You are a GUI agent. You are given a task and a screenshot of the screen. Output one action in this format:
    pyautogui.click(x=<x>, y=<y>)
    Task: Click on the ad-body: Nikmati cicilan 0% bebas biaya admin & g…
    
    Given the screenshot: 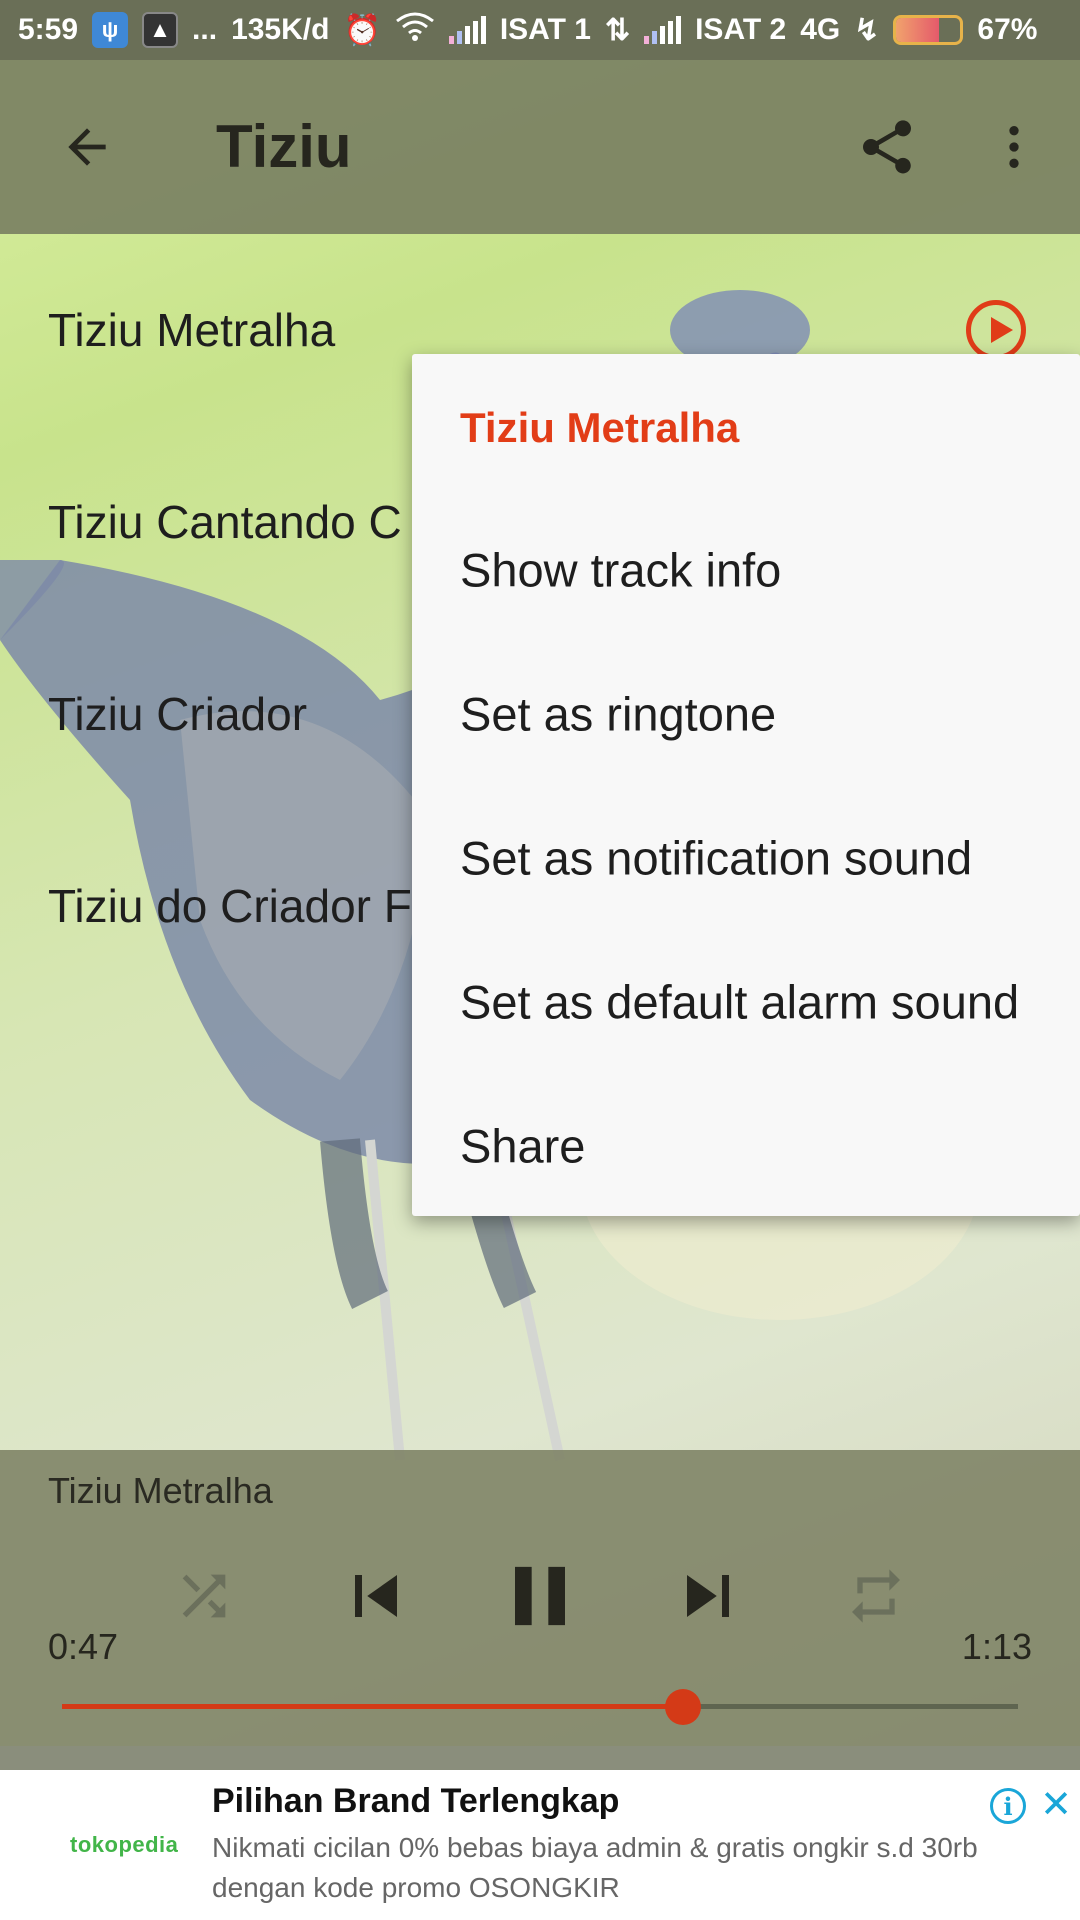 What is the action you would take?
    pyautogui.click(x=595, y=1867)
    